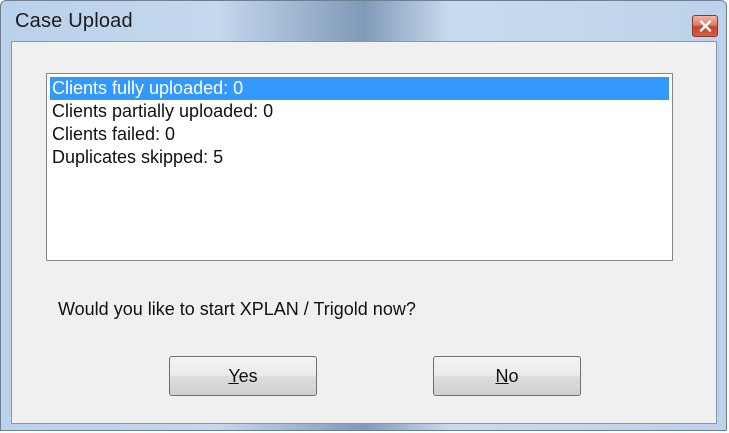 This screenshot has width=729, height=433. I want to click on no-button-mnemonic: N, so click(502, 376).